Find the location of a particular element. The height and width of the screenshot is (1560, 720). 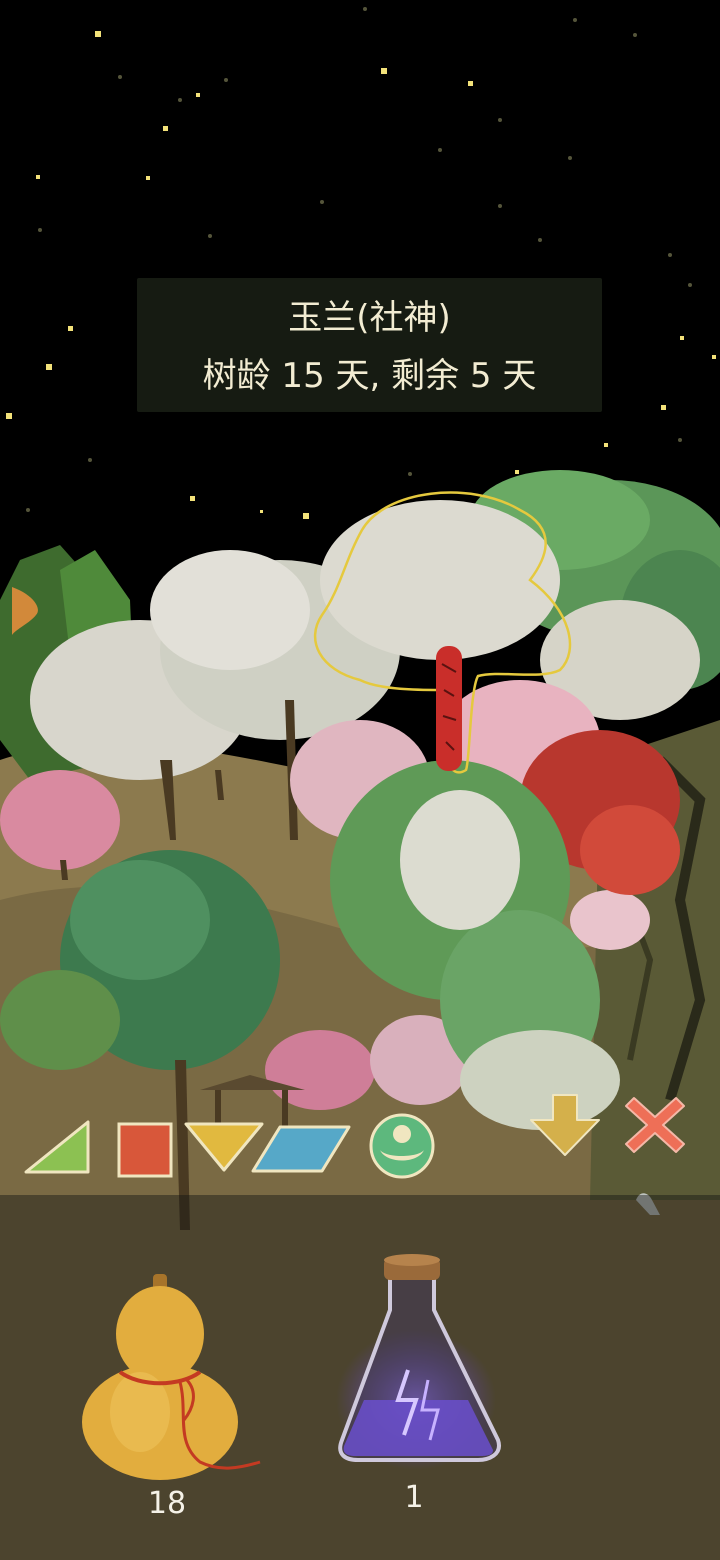

side-menu-toggle is located at coordinates (26, 613).